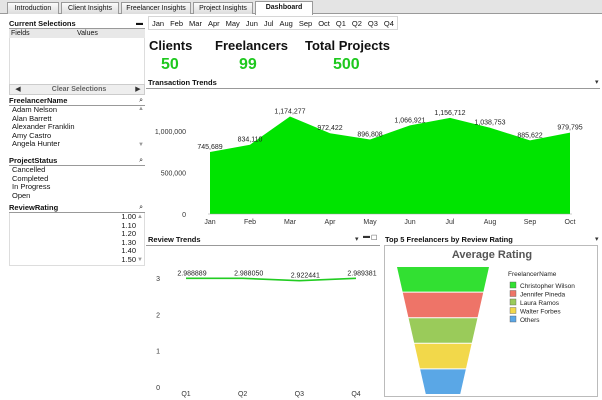 The height and width of the screenshot is (400, 602). I want to click on forward-arrow-icon: ▶, so click(138, 90).